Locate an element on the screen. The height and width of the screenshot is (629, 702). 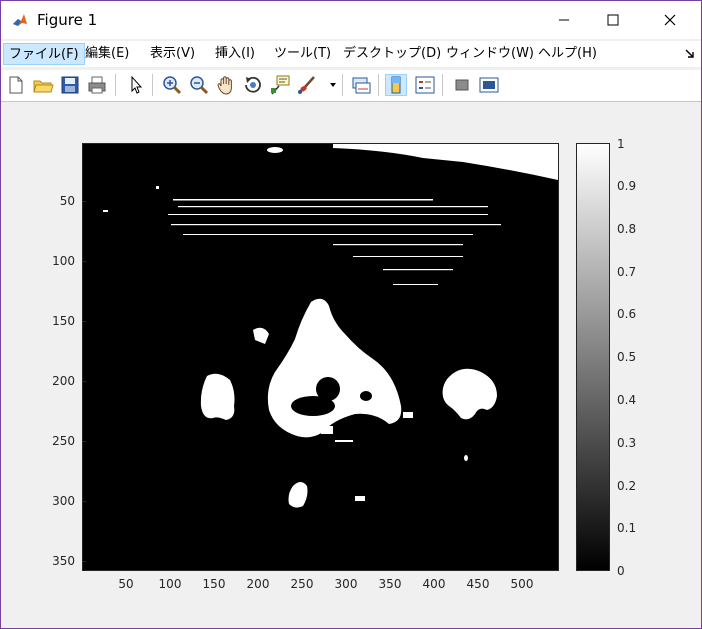
y-tick-label: 300 is located at coordinates (63, 501).